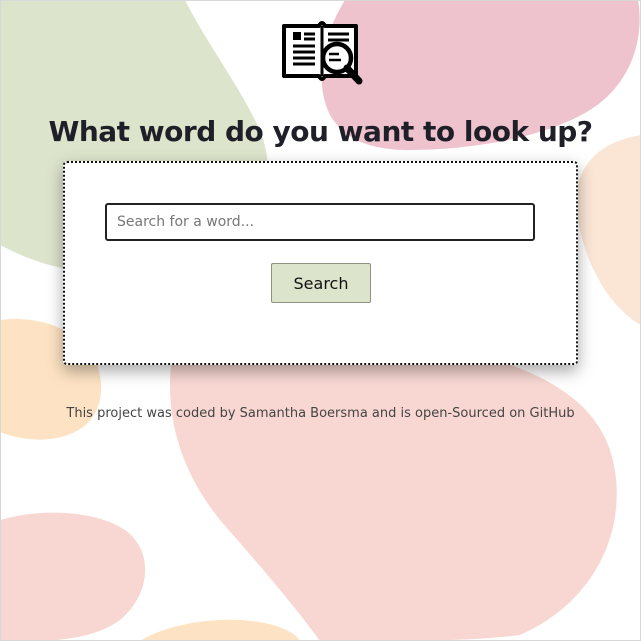 Image resolution: width=641 pixels, height=641 pixels. I want to click on orange-blob-bottom, so click(220, 630).